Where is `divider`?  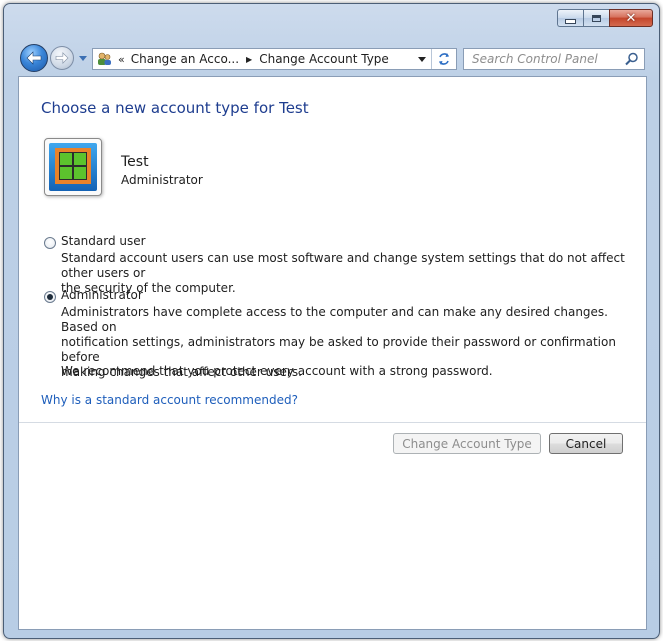 divider is located at coordinates (332, 422).